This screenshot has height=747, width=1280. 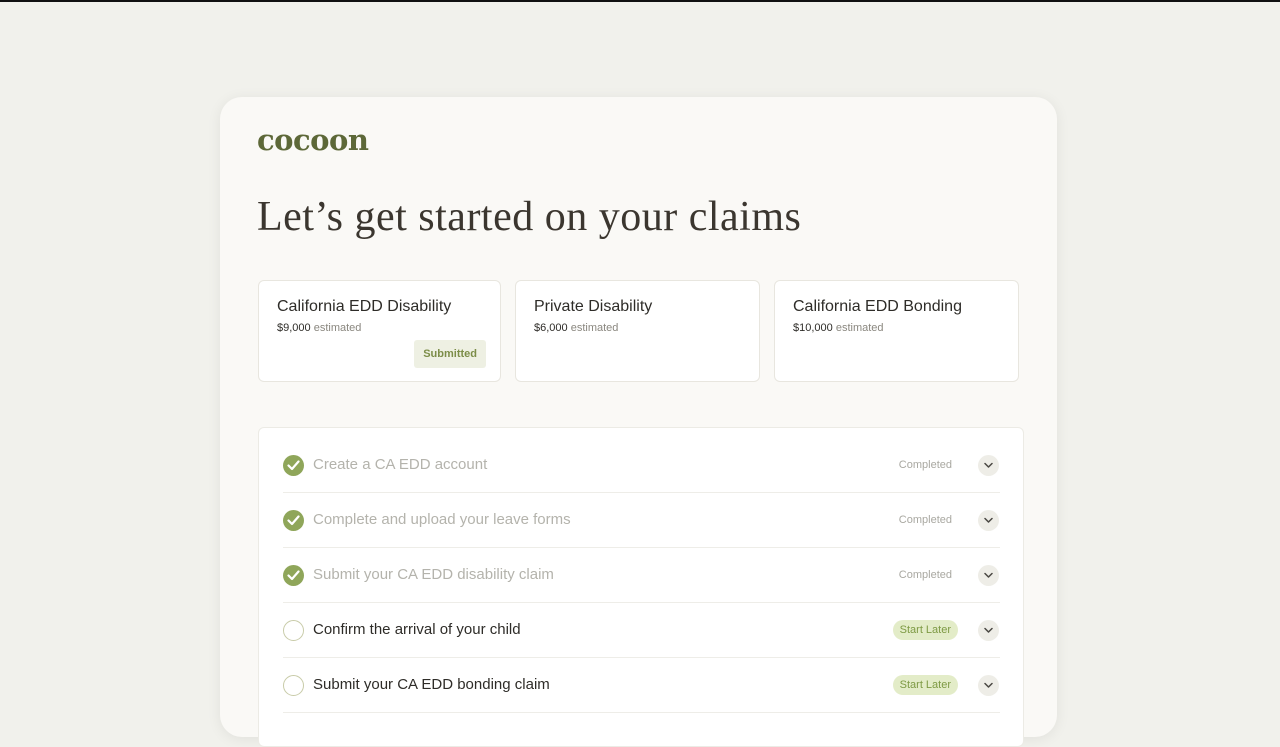 I want to click on claim-card-private-disability: Private Disability $6,000 estimated, so click(x=637, y=331).